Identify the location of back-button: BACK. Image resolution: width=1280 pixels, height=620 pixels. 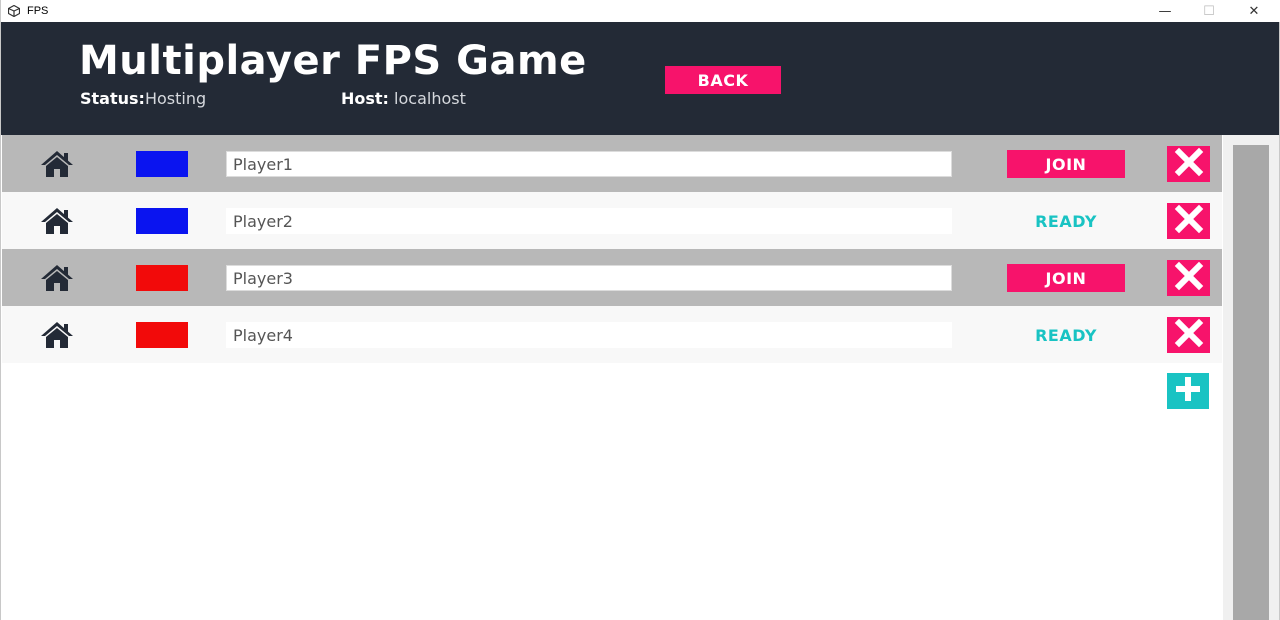
(723, 80).